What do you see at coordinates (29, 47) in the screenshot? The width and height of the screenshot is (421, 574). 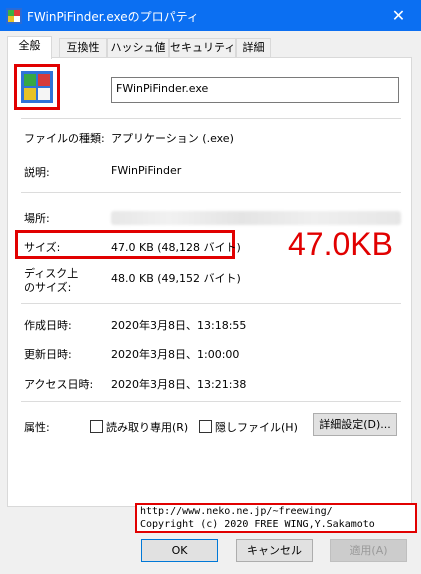 I see `tab-general: 全般` at bounding box center [29, 47].